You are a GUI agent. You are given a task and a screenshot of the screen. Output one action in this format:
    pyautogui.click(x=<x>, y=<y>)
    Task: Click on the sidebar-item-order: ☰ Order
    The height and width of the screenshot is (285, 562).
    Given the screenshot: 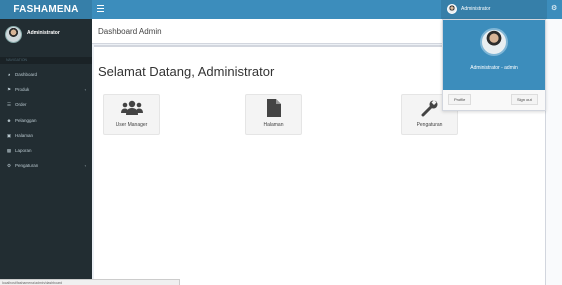 What is the action you would take?
    pyautogui.click(x=46, y=104)
    